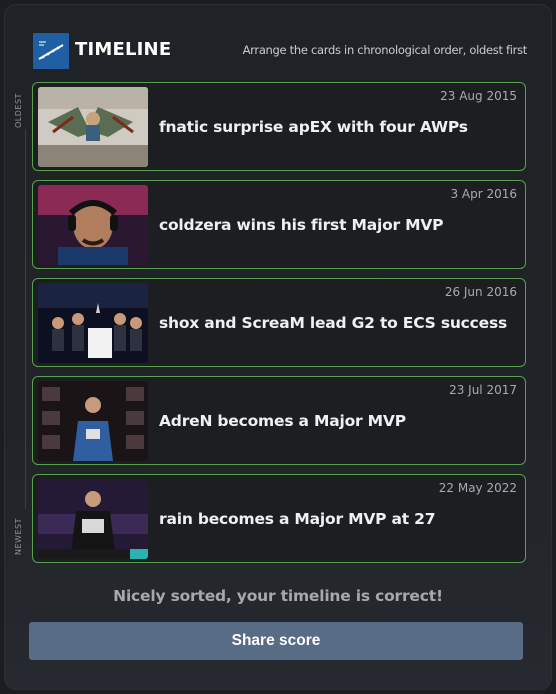  Describe the element at coordinates (333, 323) in the screenshot. I see `card-title: shox and ScreaM lead G2 to ECS success` at that location.